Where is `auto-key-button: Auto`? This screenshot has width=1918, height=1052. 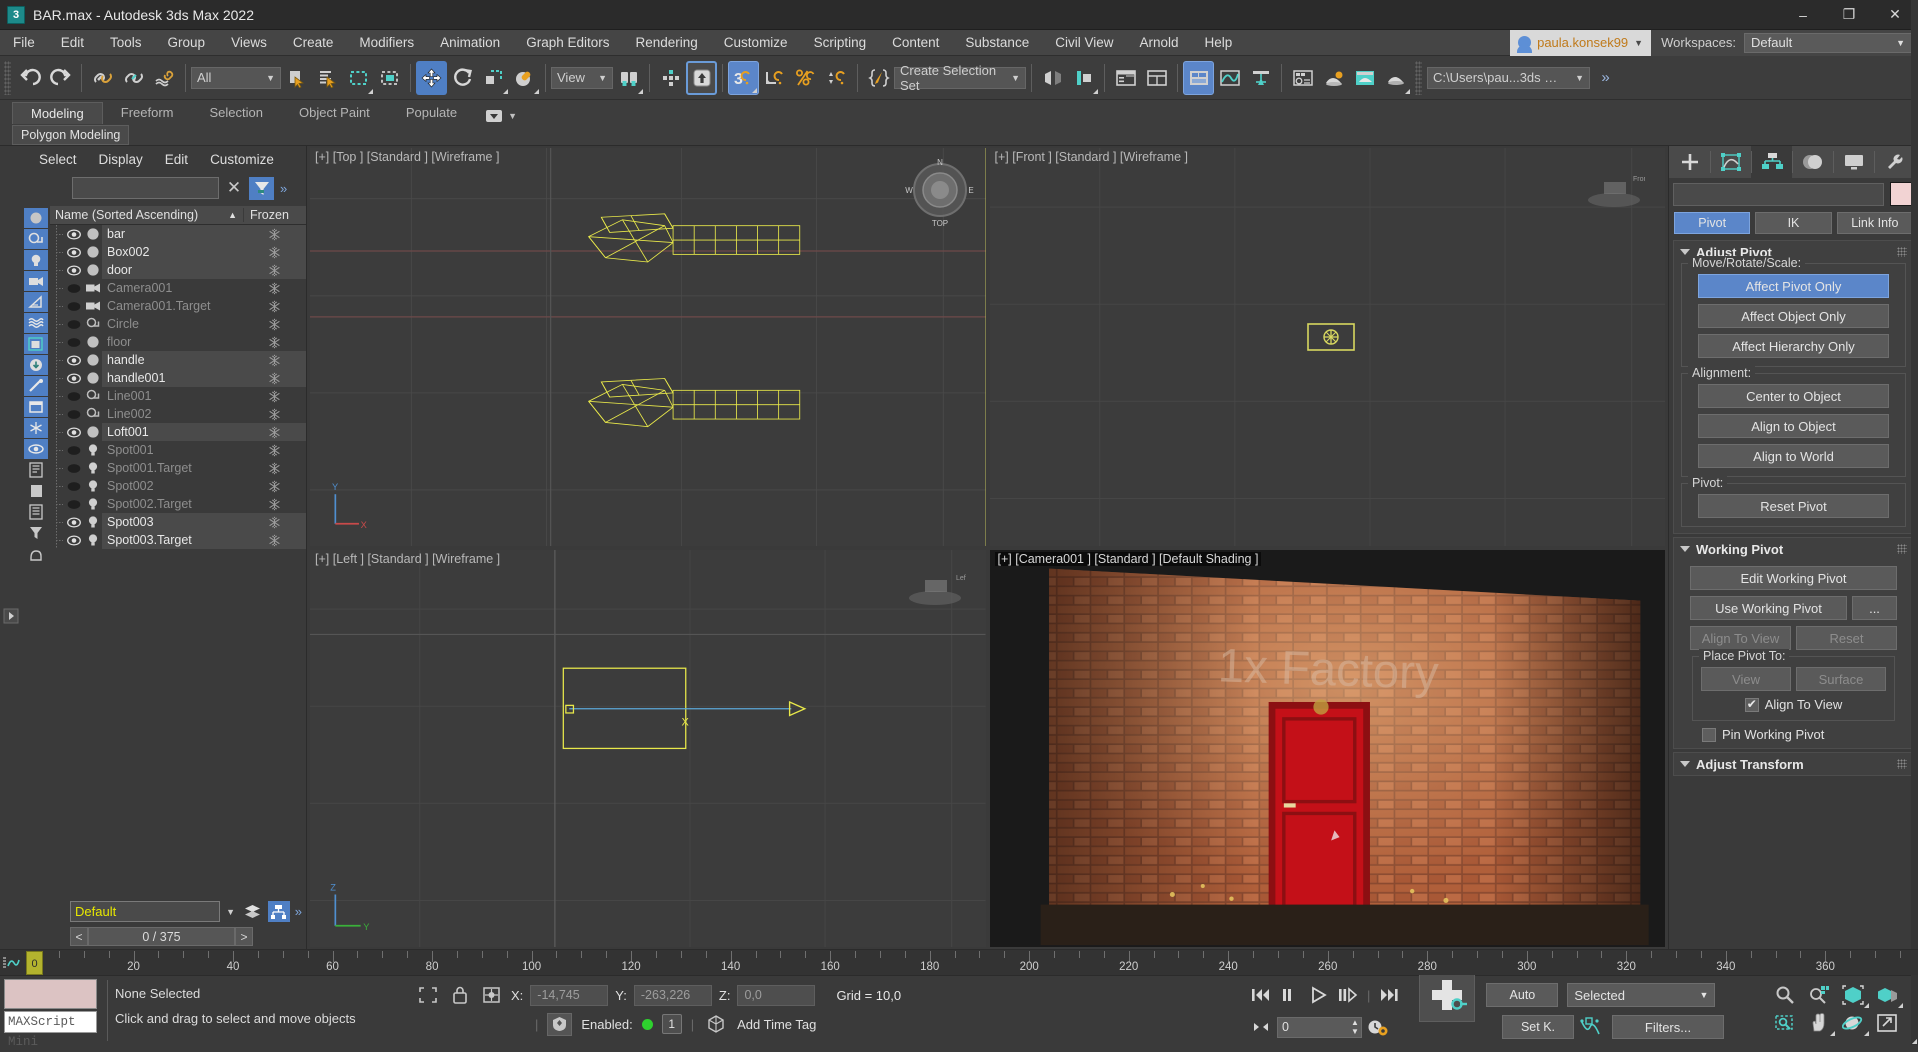
auto-key-button: Auto is located at coordinates (1522, 995).